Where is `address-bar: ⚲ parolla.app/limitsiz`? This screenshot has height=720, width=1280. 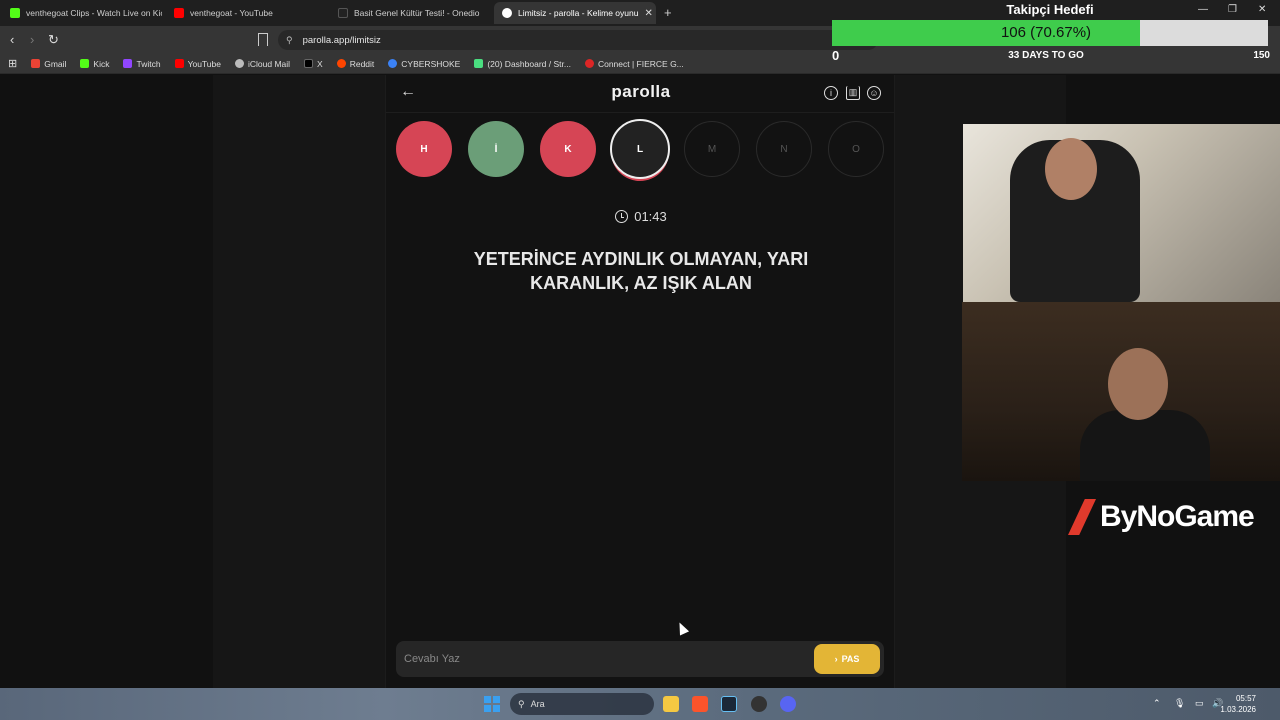 address-bar: ⚲ parolla.app/limitsiz is located at coordinates (578, 40).